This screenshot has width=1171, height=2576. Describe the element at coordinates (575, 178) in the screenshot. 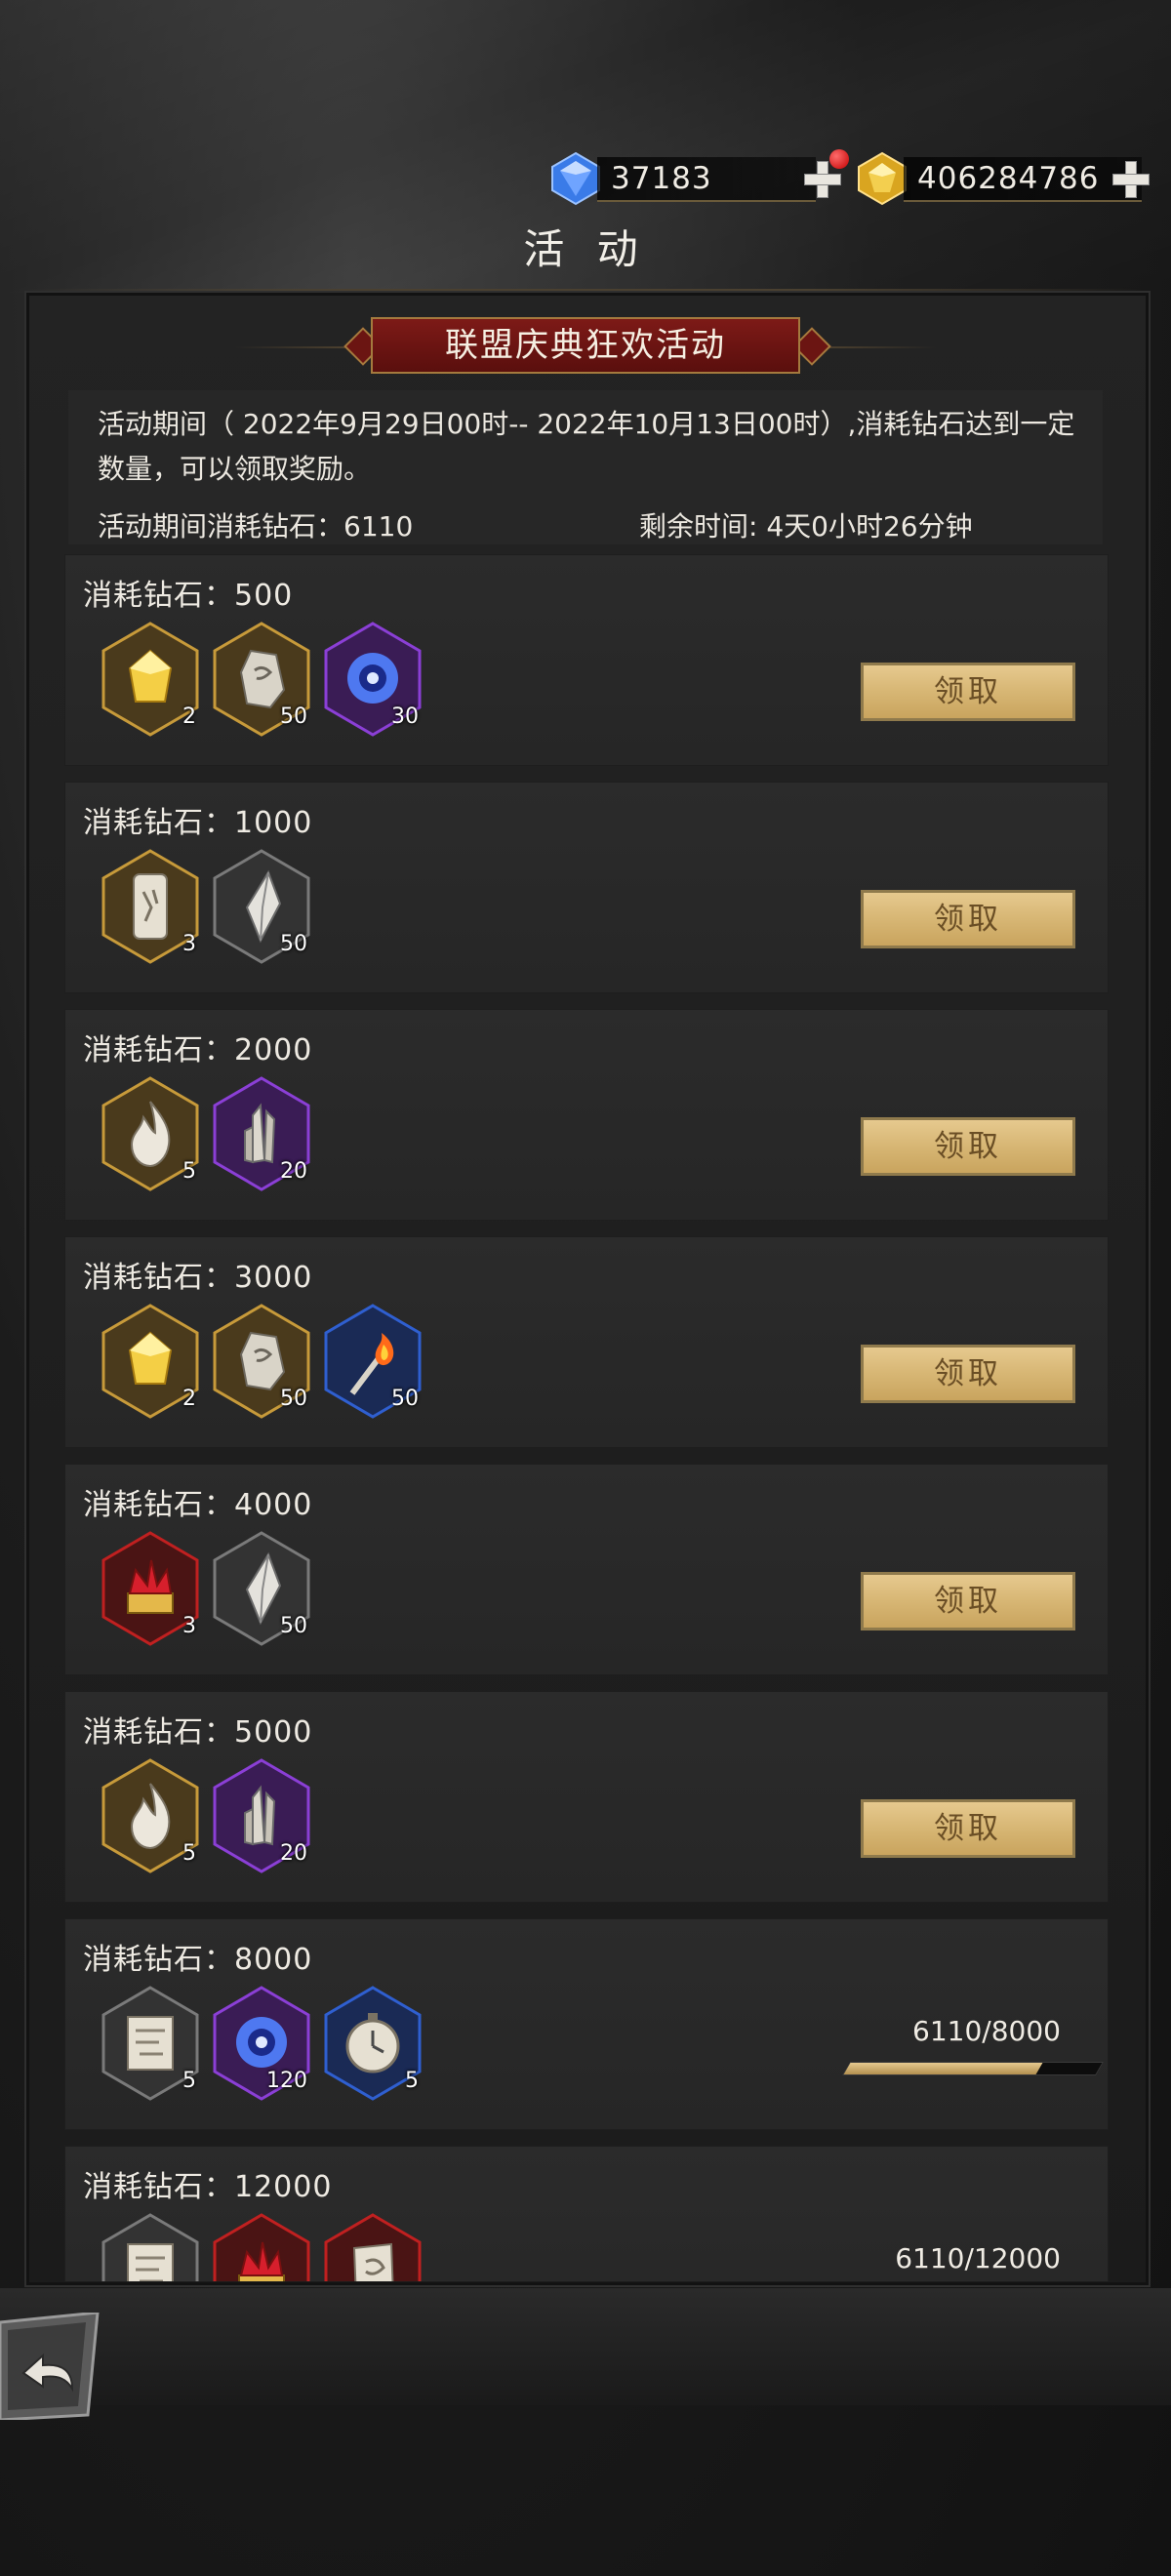

I see `blue-diamond-icon` at that location.